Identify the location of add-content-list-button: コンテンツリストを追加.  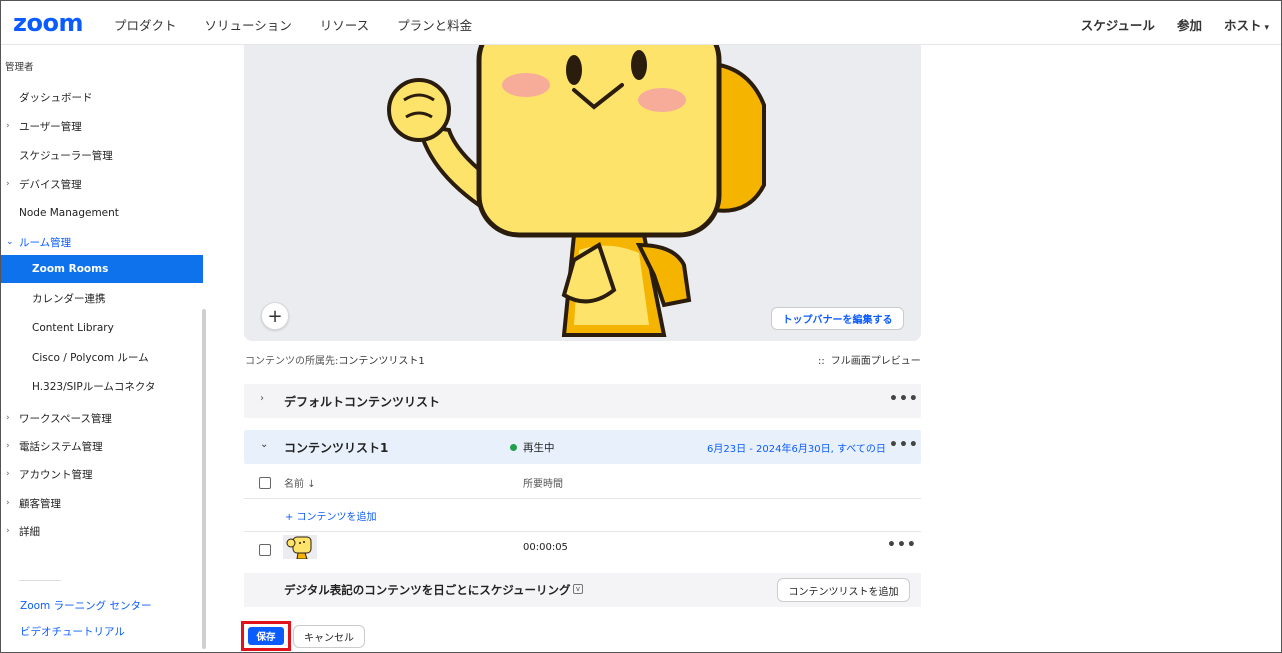
(843, 590).